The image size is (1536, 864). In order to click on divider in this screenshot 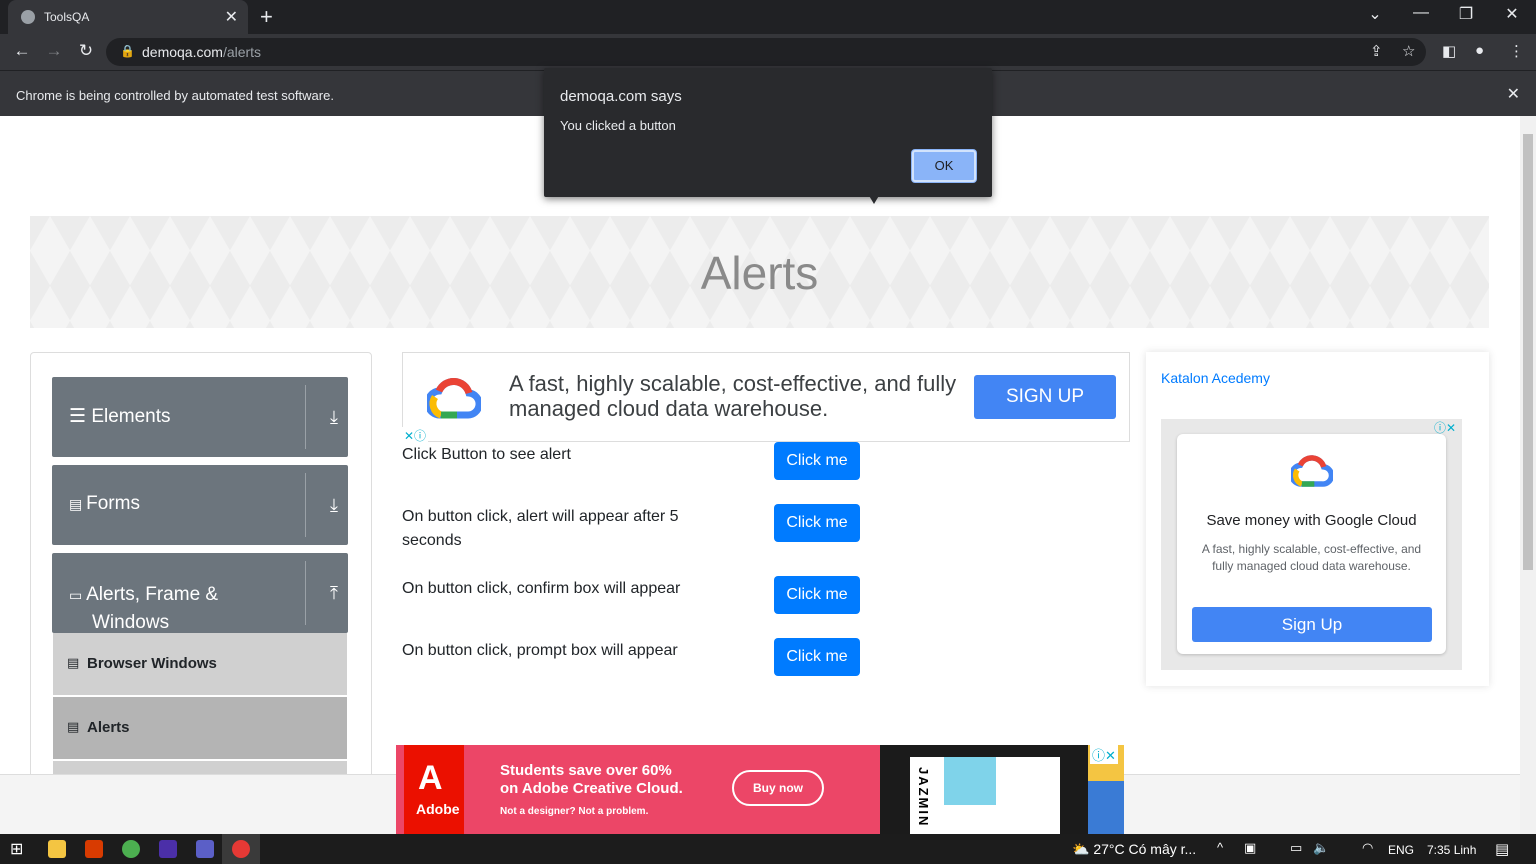, I will do `click(305, 505)`.